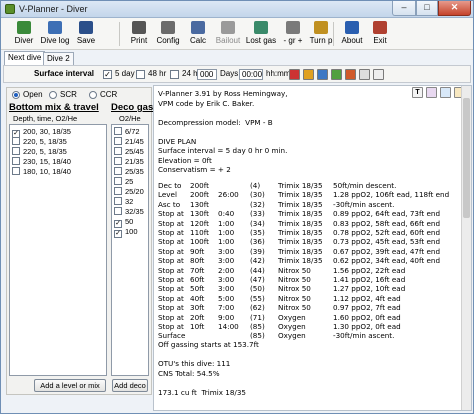 Image resolution: width=474 pixels, height=414 pixels. Describe the element at coordinates (466, 248) in the screenshot. I see `vertical-scrollbar` at that location.